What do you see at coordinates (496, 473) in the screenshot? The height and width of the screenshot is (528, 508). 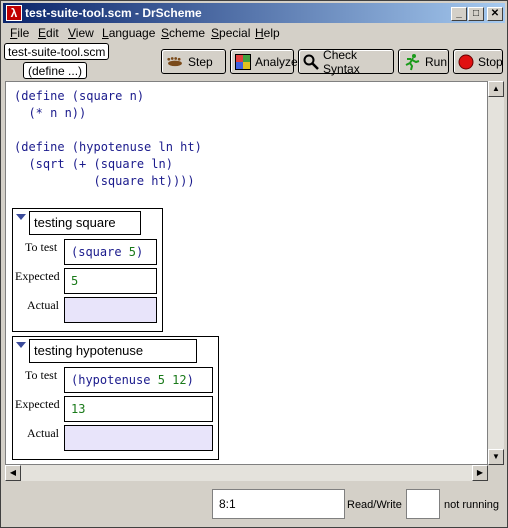 I see `scrollbar-corner` at bounding box center [496, 473].